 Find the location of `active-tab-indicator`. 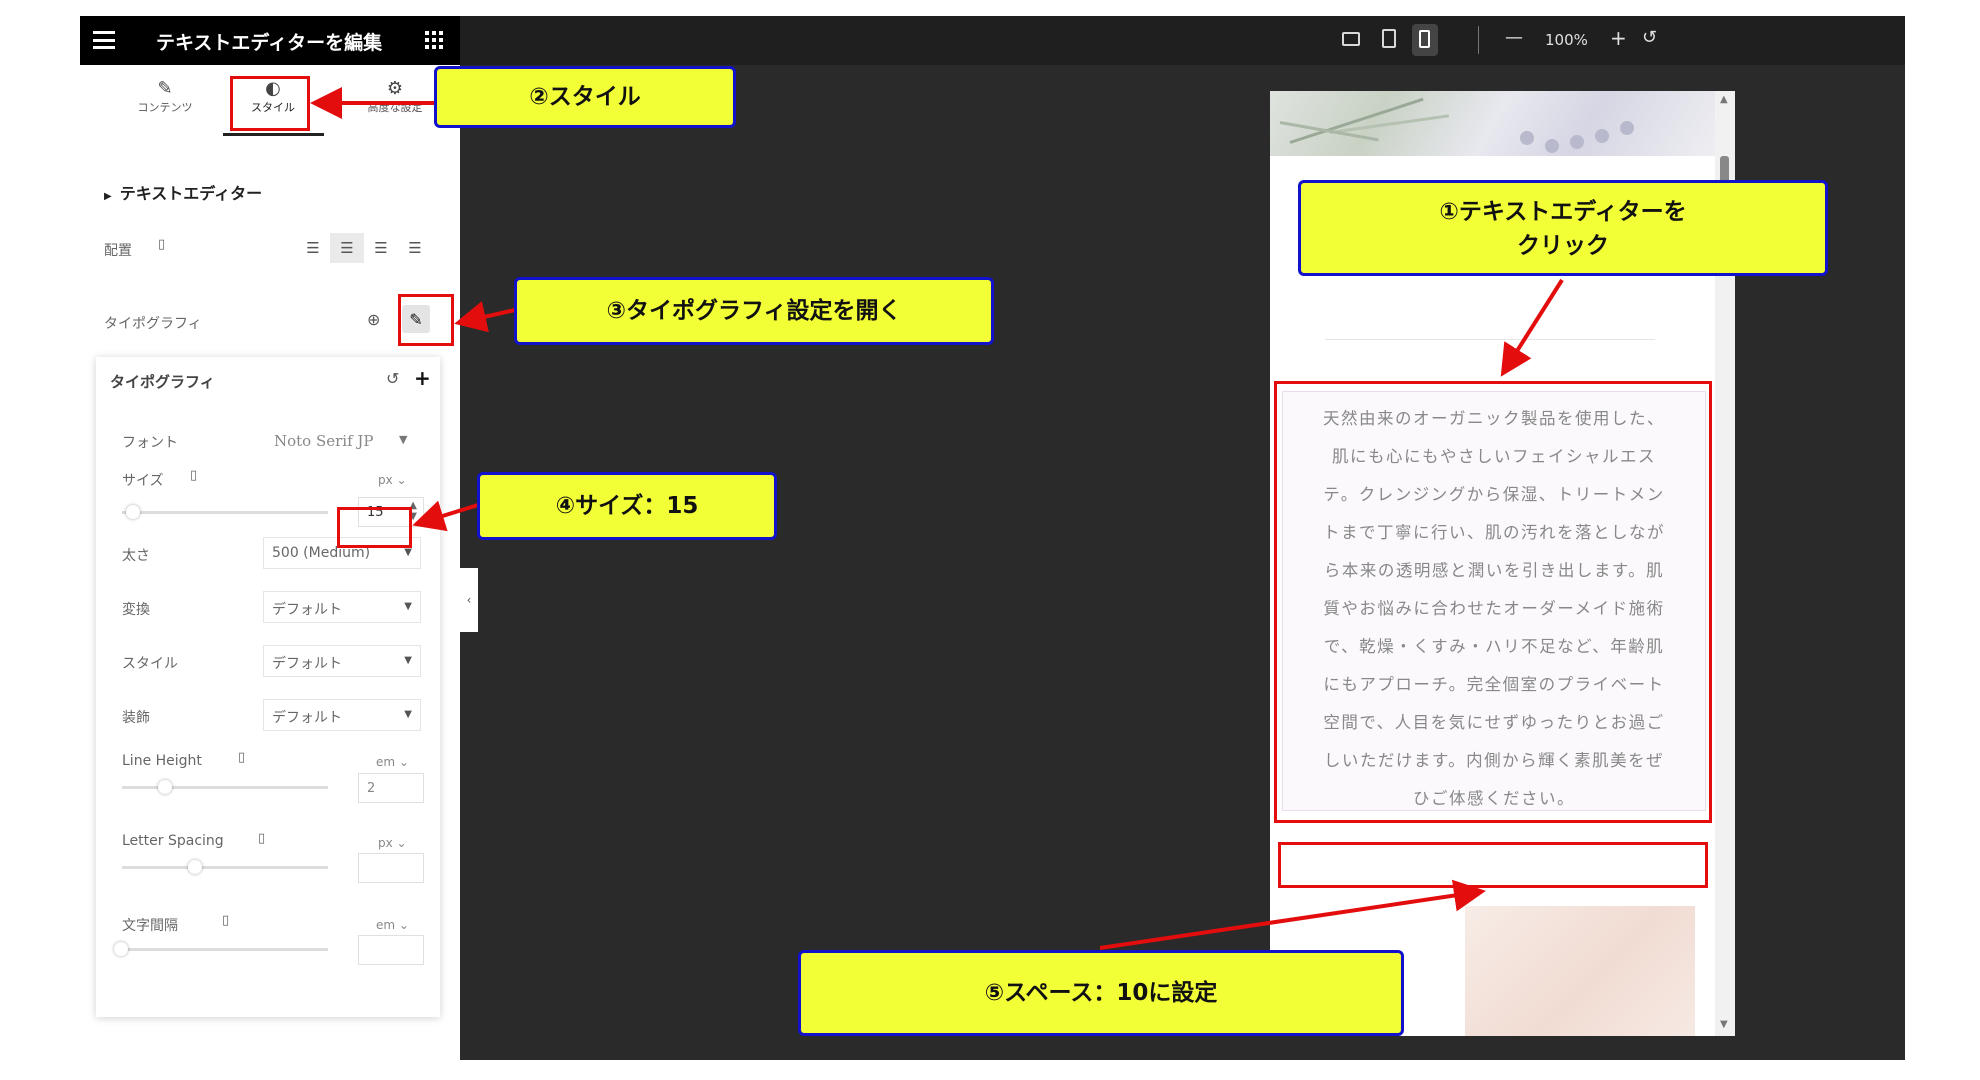

active-tab-indicator is located at coordinates (273, 134).